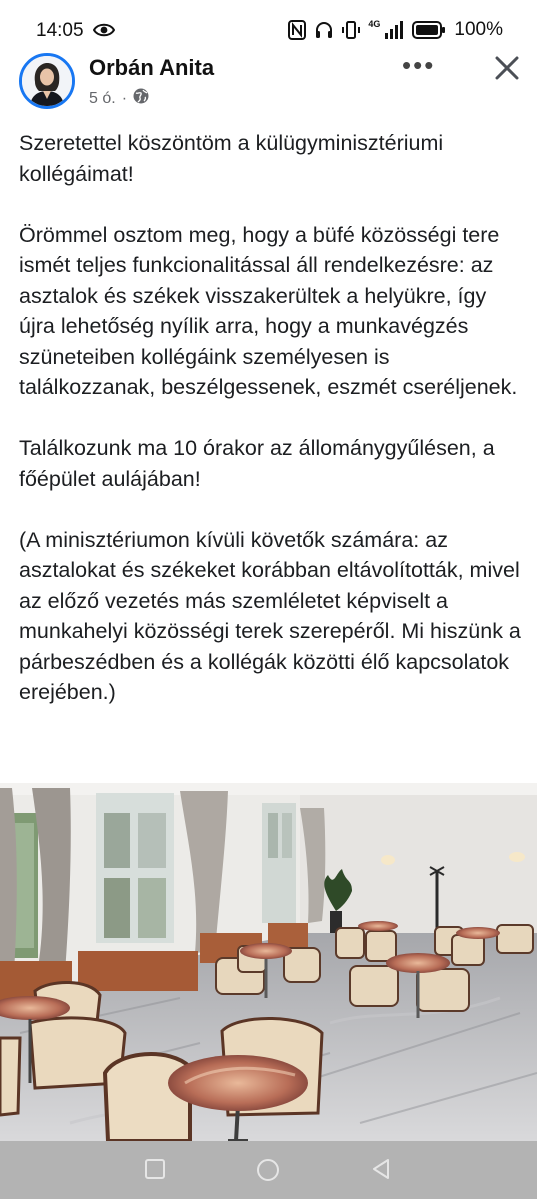  What do you see at coordinates (297, 30) in the screenshot?
I see `nfc-icon` at bounding box center [297, 30].